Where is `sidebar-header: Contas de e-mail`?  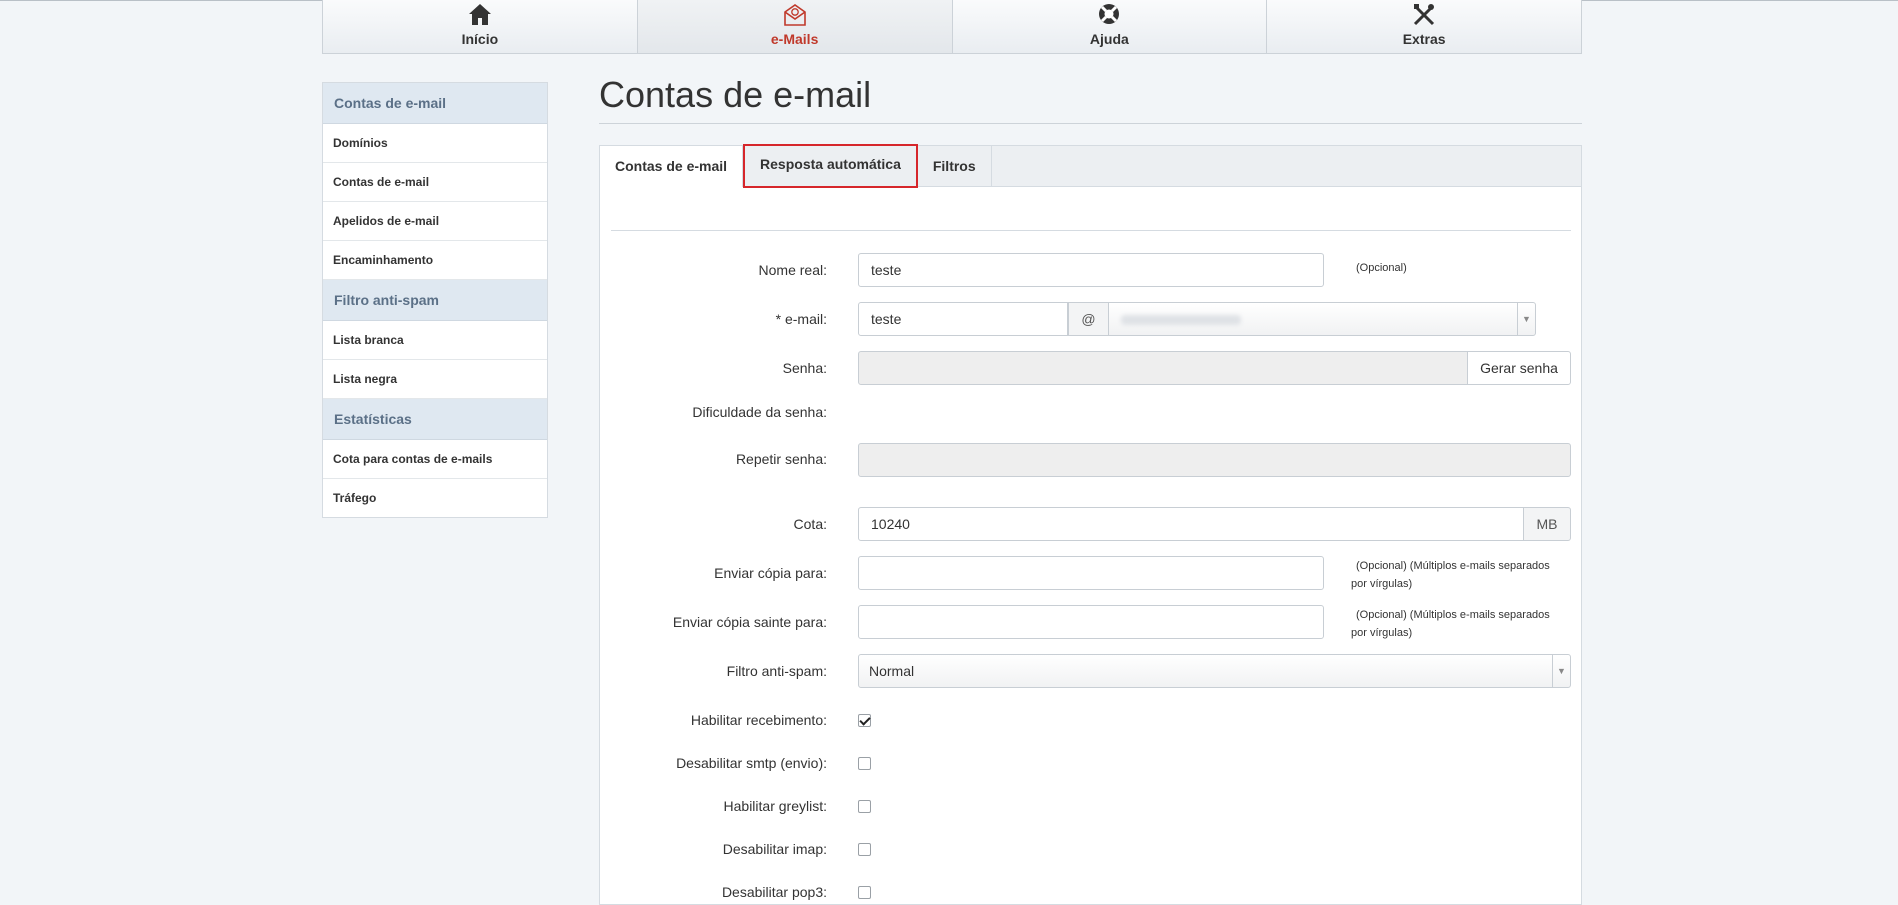
sidebar-header: Contas de e-mail is located at coordinates (435, 103).